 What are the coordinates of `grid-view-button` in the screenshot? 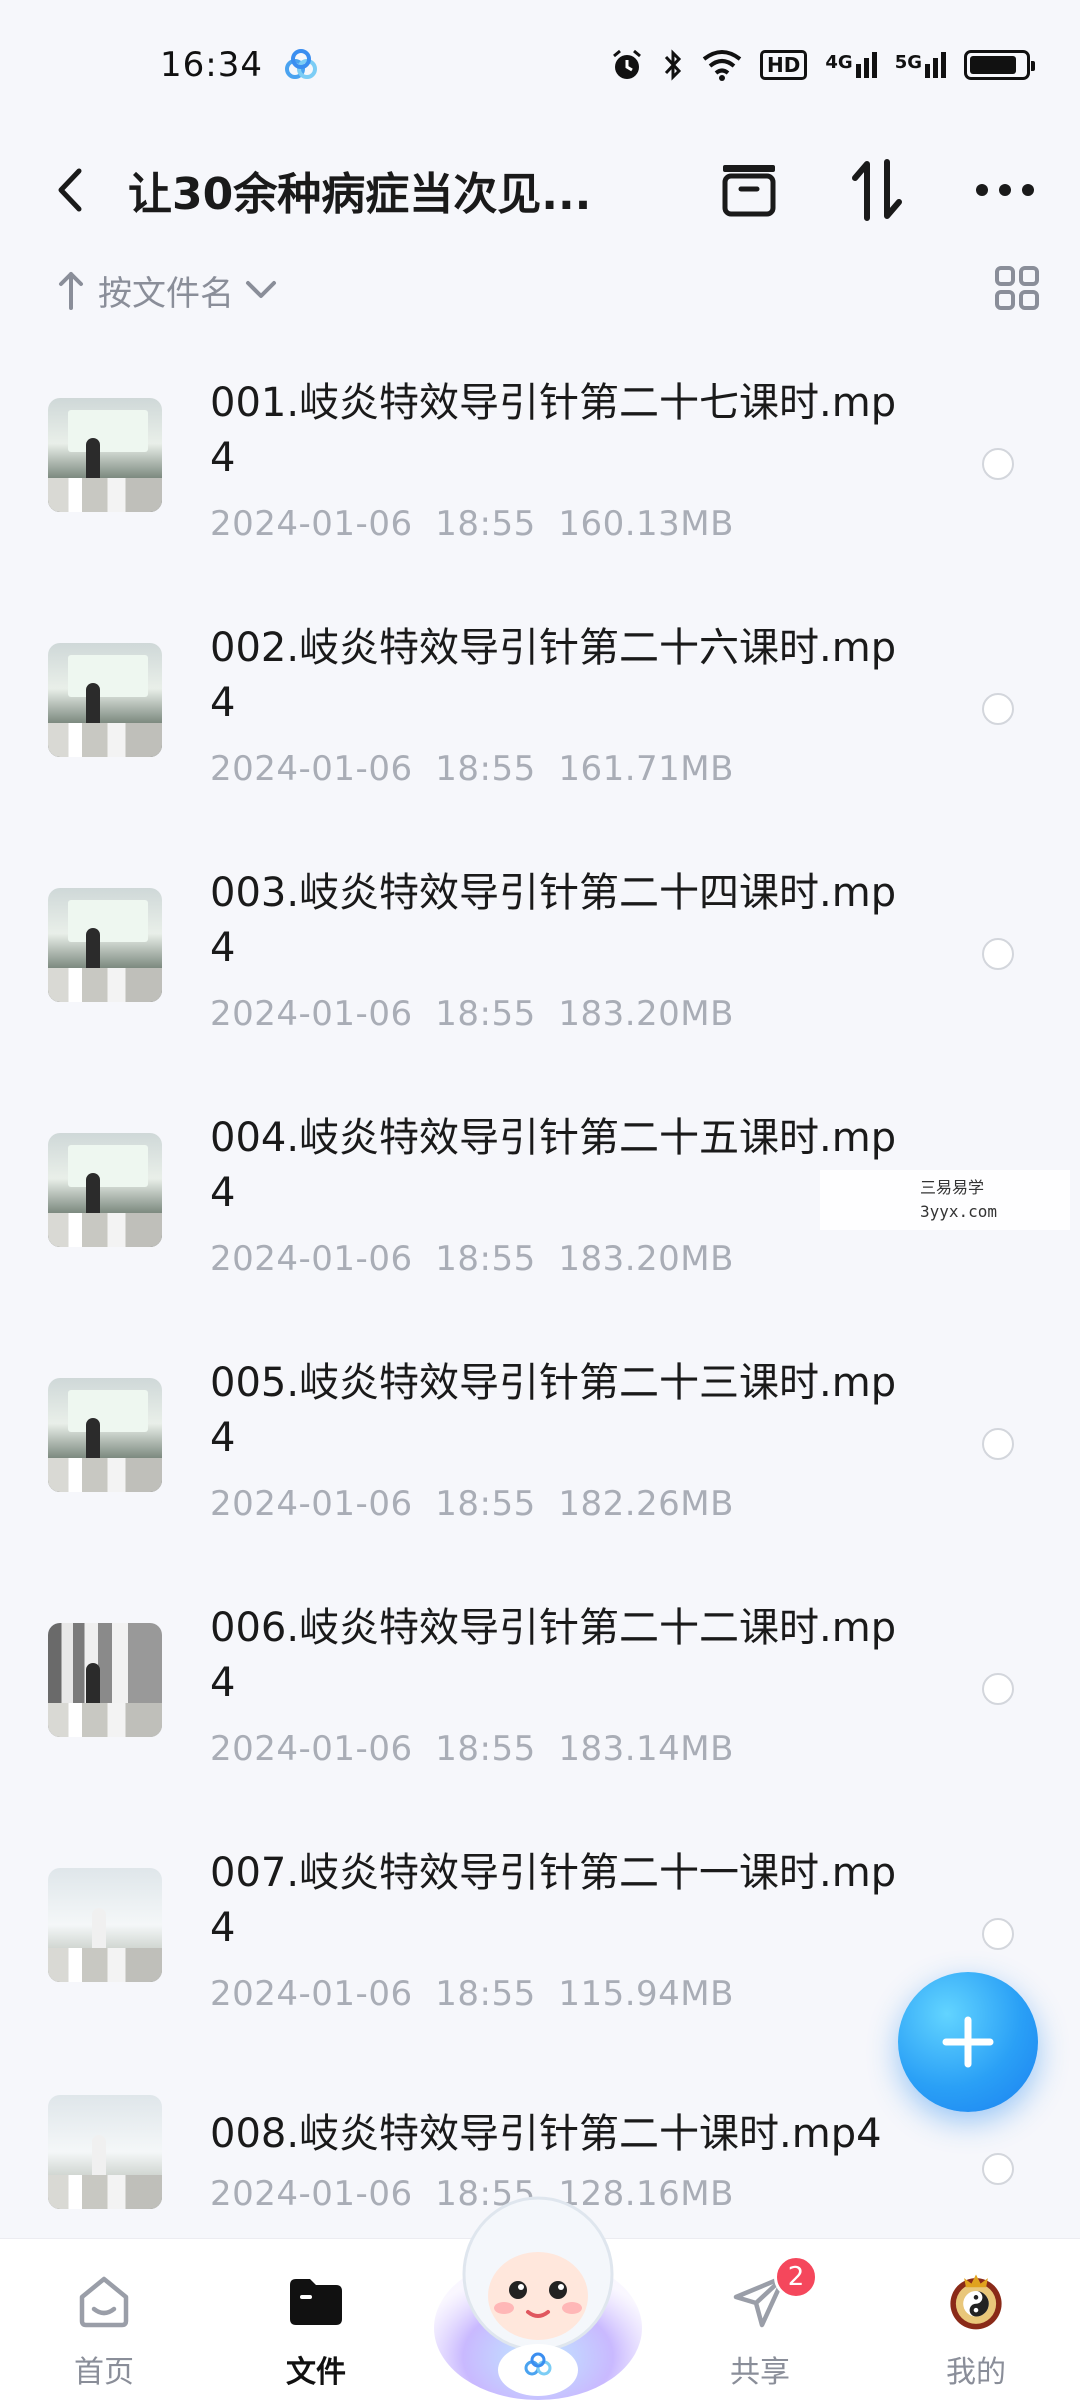 It's located at (1017, 290).